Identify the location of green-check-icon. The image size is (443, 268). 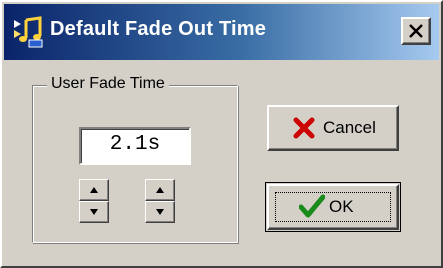
(312, 206).